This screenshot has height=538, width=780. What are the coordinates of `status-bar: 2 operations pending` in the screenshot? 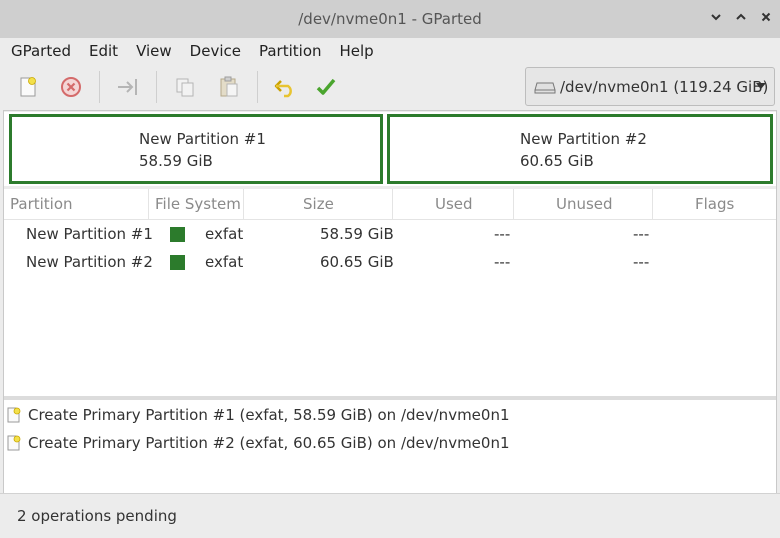 It's located at (390, 515).